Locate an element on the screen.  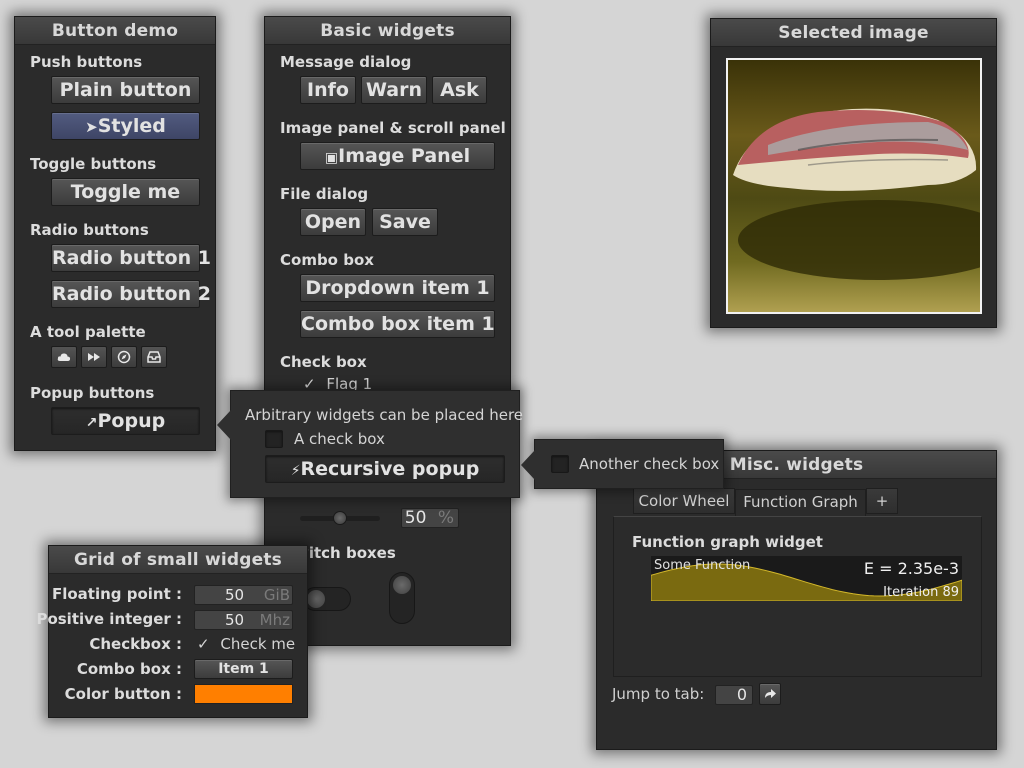
file-dialog-label: File dialog is located at coordinates (324, 194).